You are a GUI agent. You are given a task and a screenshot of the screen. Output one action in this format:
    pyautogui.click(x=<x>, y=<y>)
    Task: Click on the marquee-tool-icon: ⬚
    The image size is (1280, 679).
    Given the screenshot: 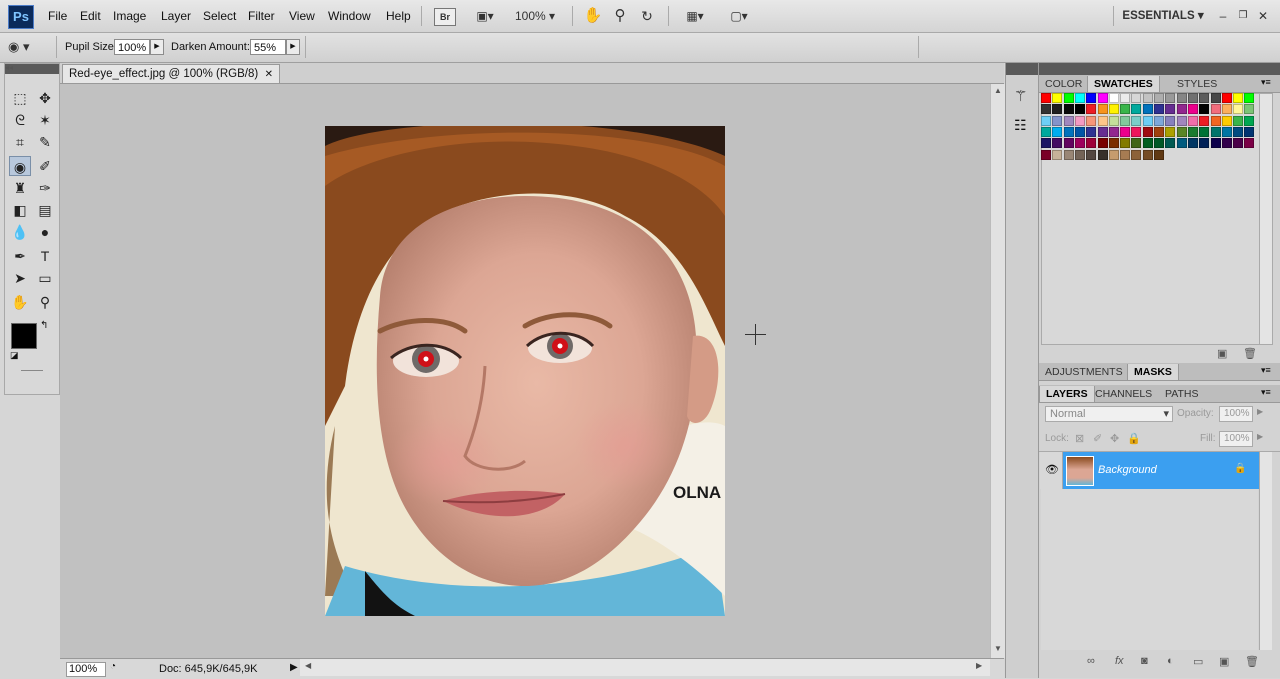 What is the action you would take?
    pyautogui.click(x=20, y=98)
    